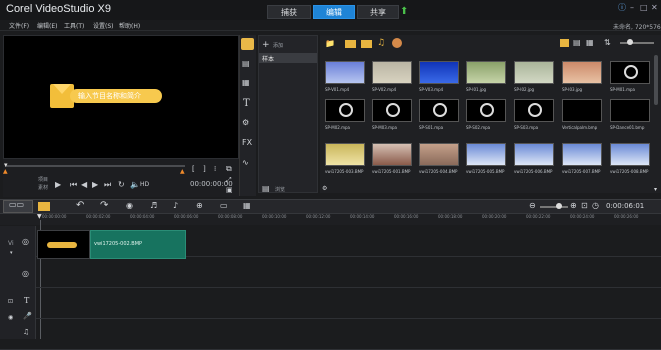 The image size is (661, 350). What do you see at coordinates (11, 253) in the screenshot?
I see `track-options-icon: ▾` at bounding box center [11, 253].